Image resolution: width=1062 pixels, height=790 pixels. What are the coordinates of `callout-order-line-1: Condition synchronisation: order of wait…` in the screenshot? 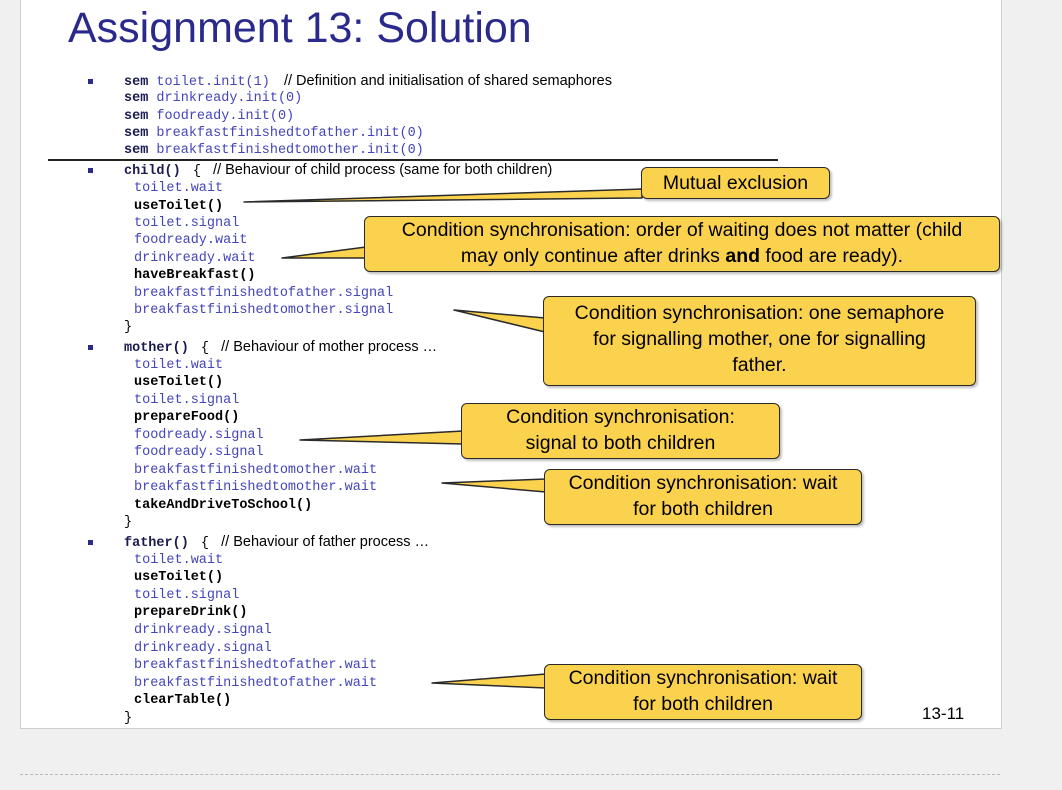 It's located at (682, 230).